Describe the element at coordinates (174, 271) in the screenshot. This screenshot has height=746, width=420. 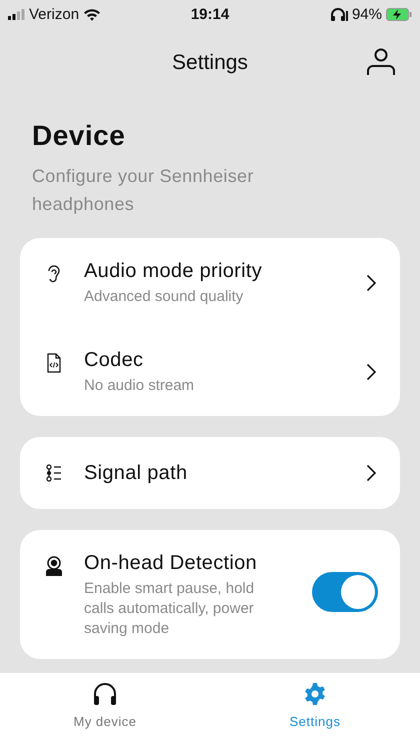
I see `setting-title: Audio mode priority` at that location.